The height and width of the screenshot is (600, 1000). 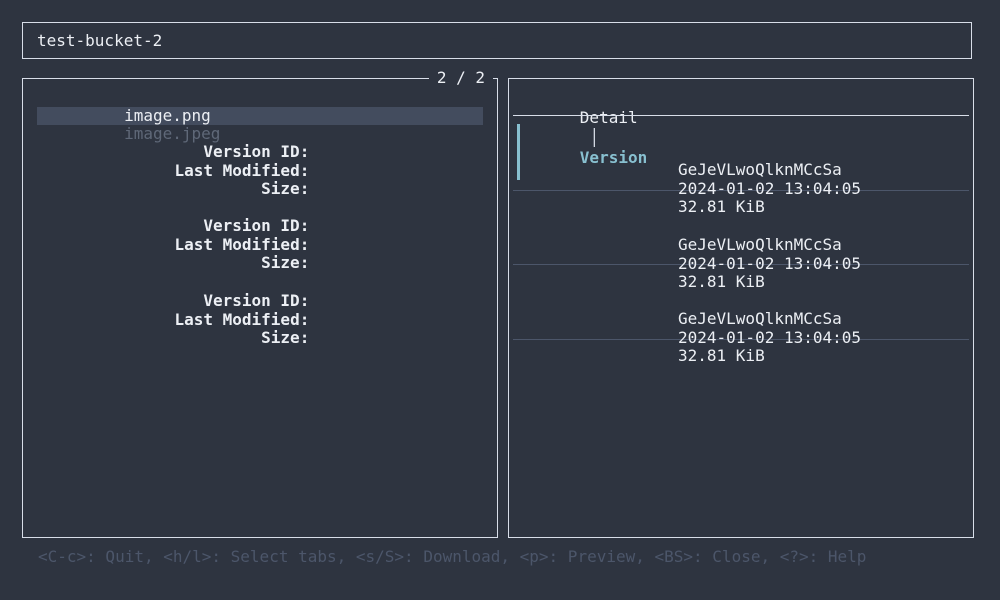 I want to click on detail-tabs: Detail │ Version, so click(x=584, y=127).